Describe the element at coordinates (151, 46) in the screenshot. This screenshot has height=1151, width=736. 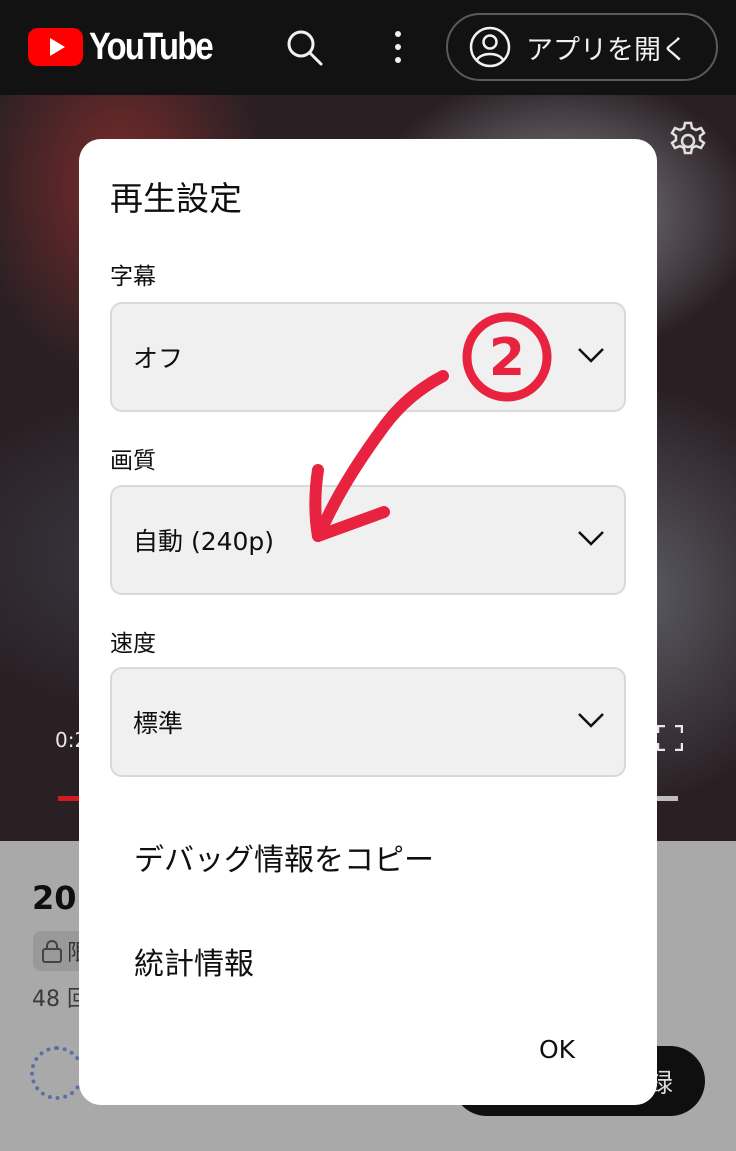
I see `youtube-logo-text: YouTube` at that location.